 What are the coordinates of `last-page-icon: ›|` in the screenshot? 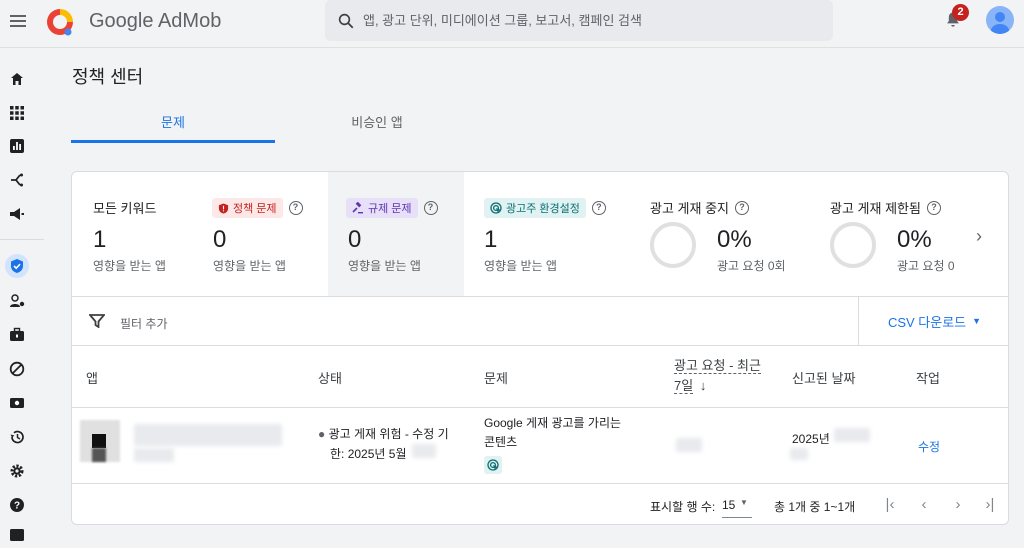 It's located at (990, 505).